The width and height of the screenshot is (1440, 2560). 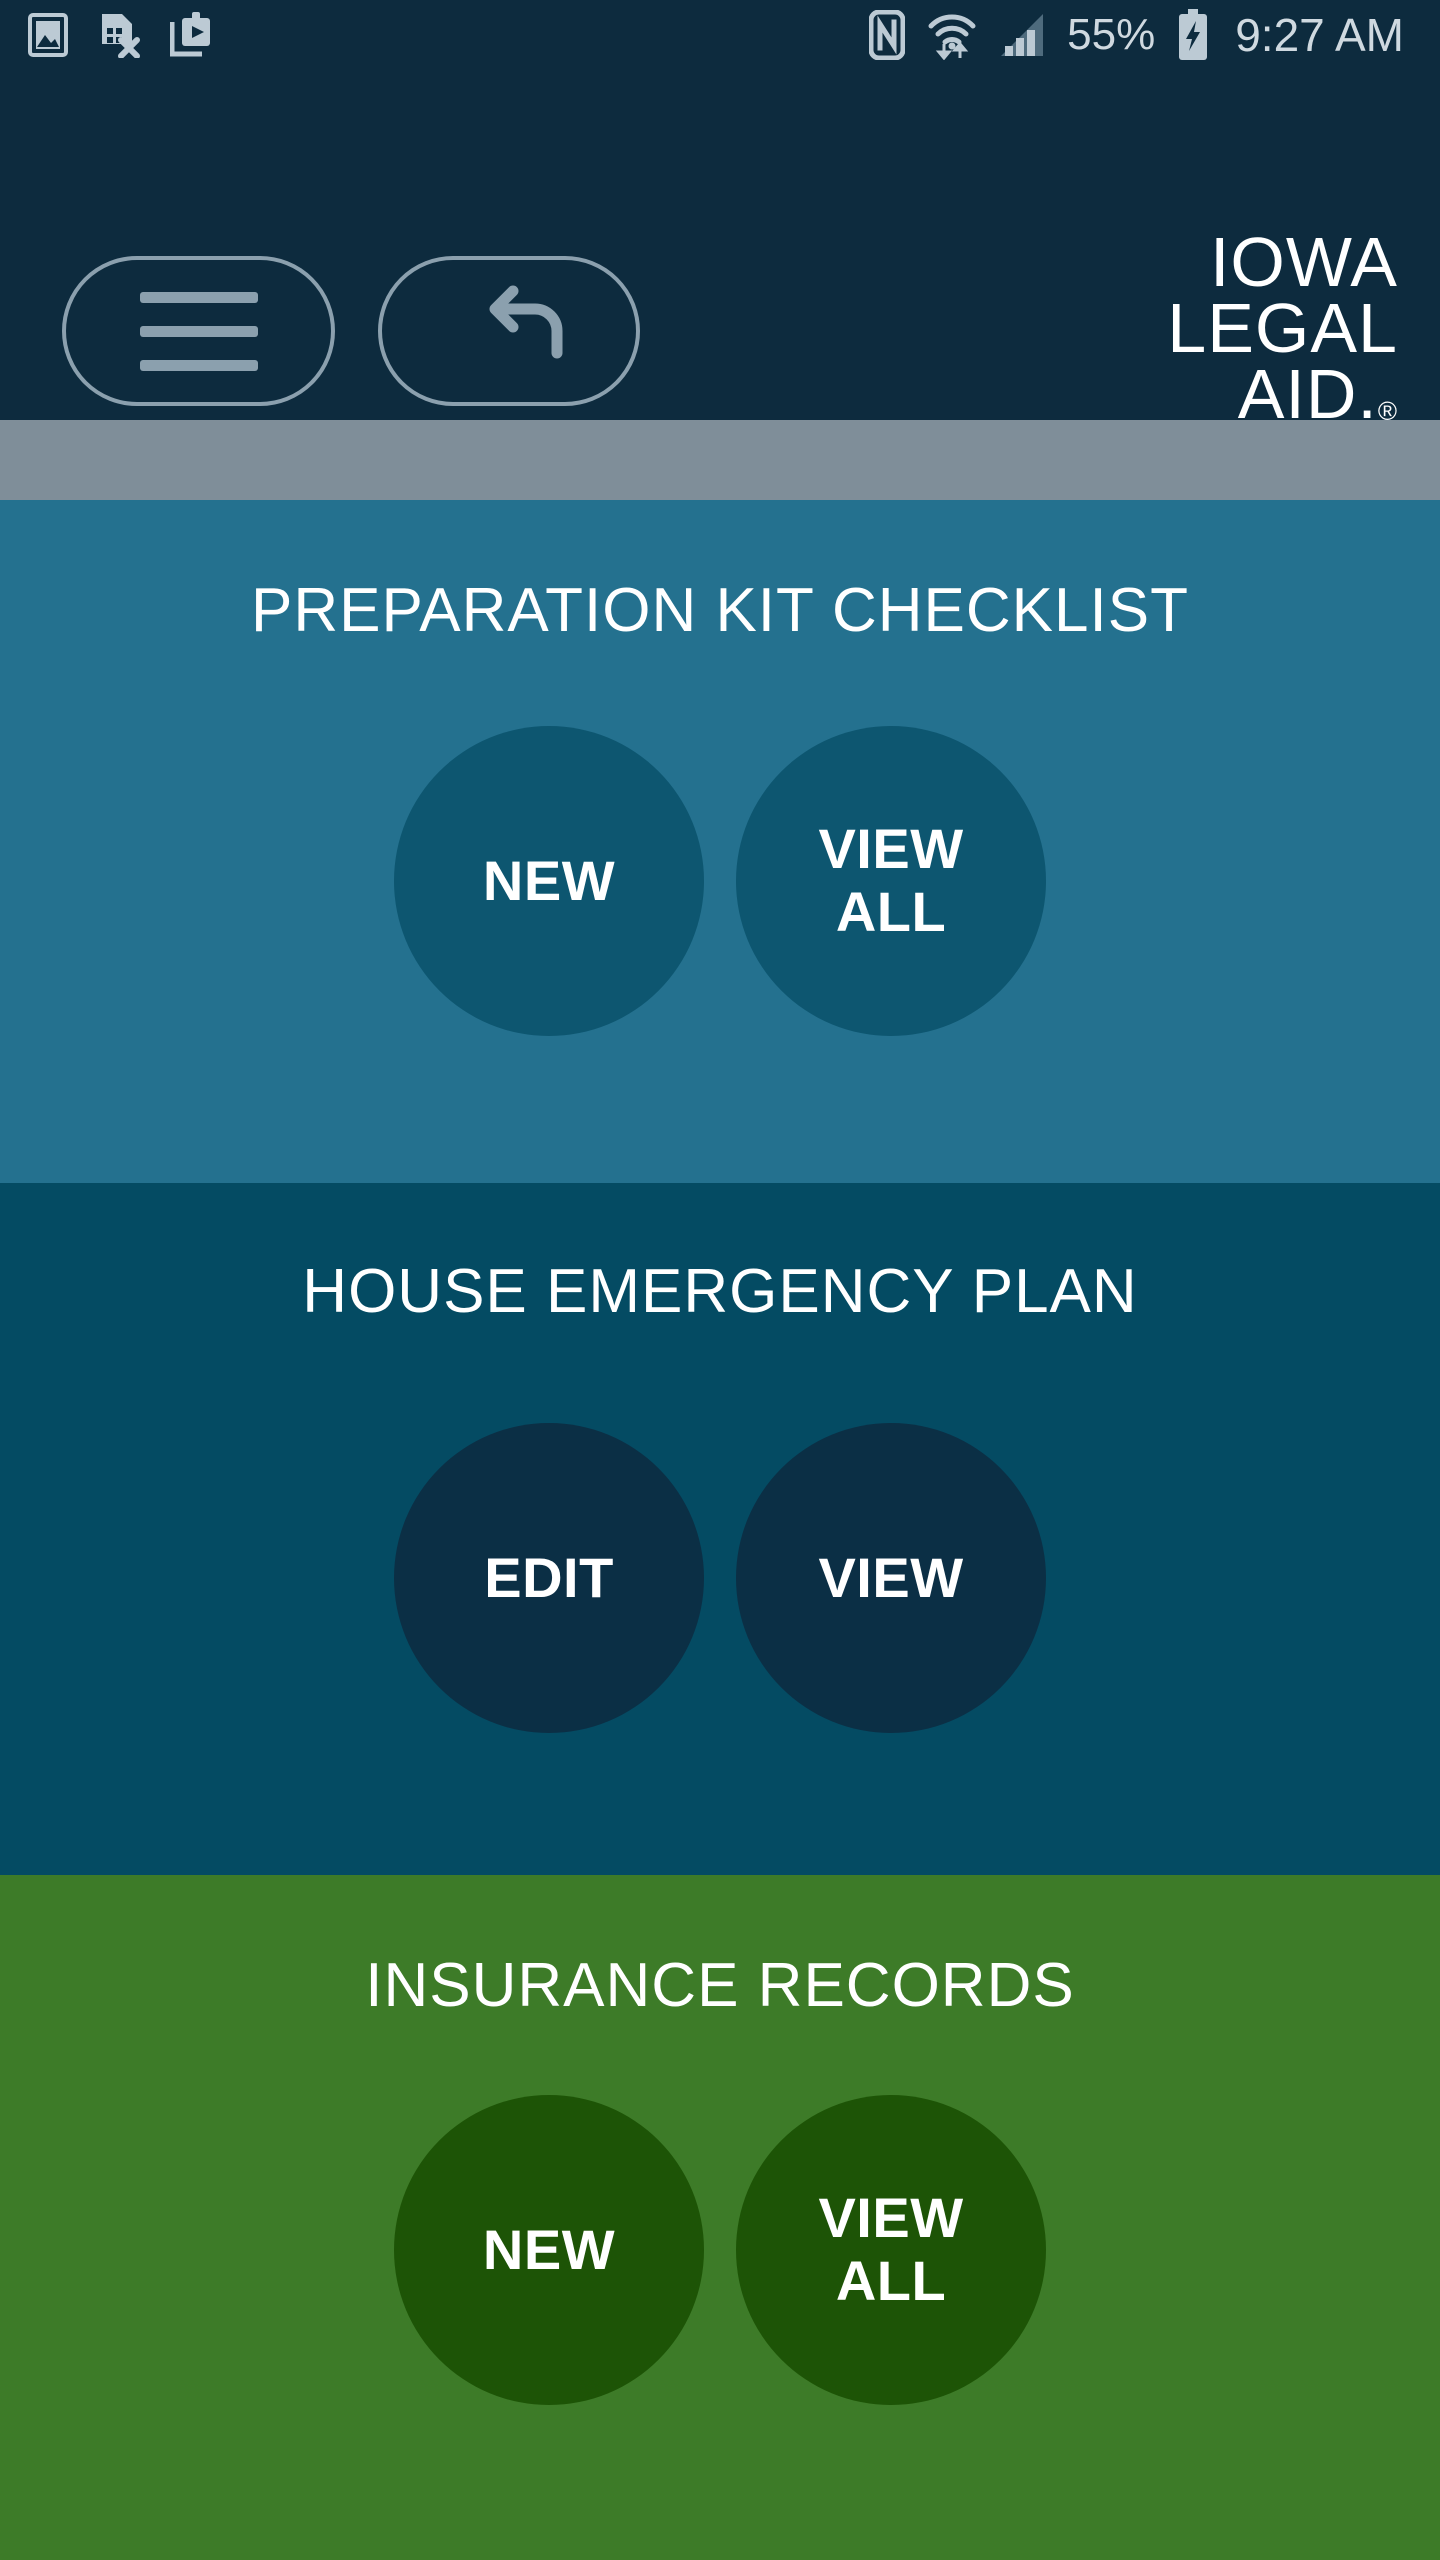 I want to click on status-bar-clock: 9:27 AM, so click(x=1319, y=35).